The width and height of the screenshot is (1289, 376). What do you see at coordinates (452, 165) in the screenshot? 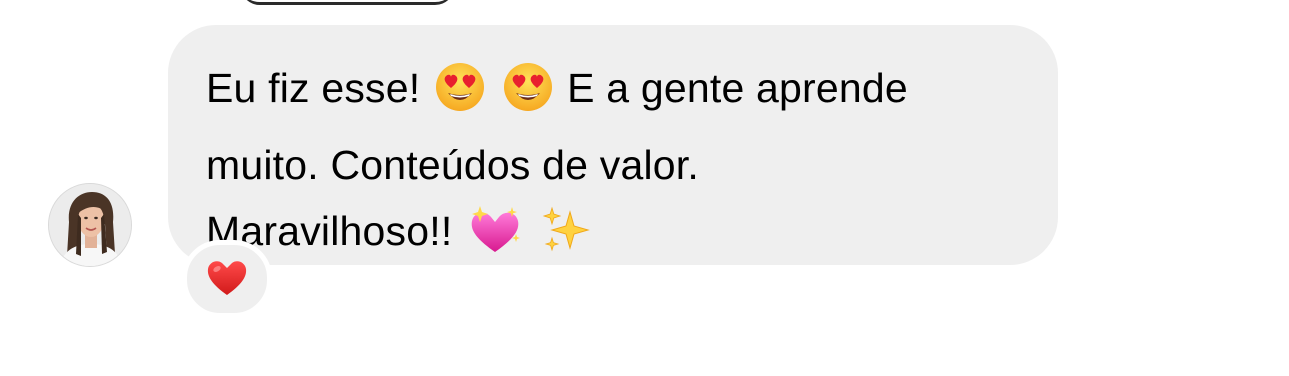
I see `message-line-2: muito. Conteúdos de valor.` at bounding box center [452, 165].